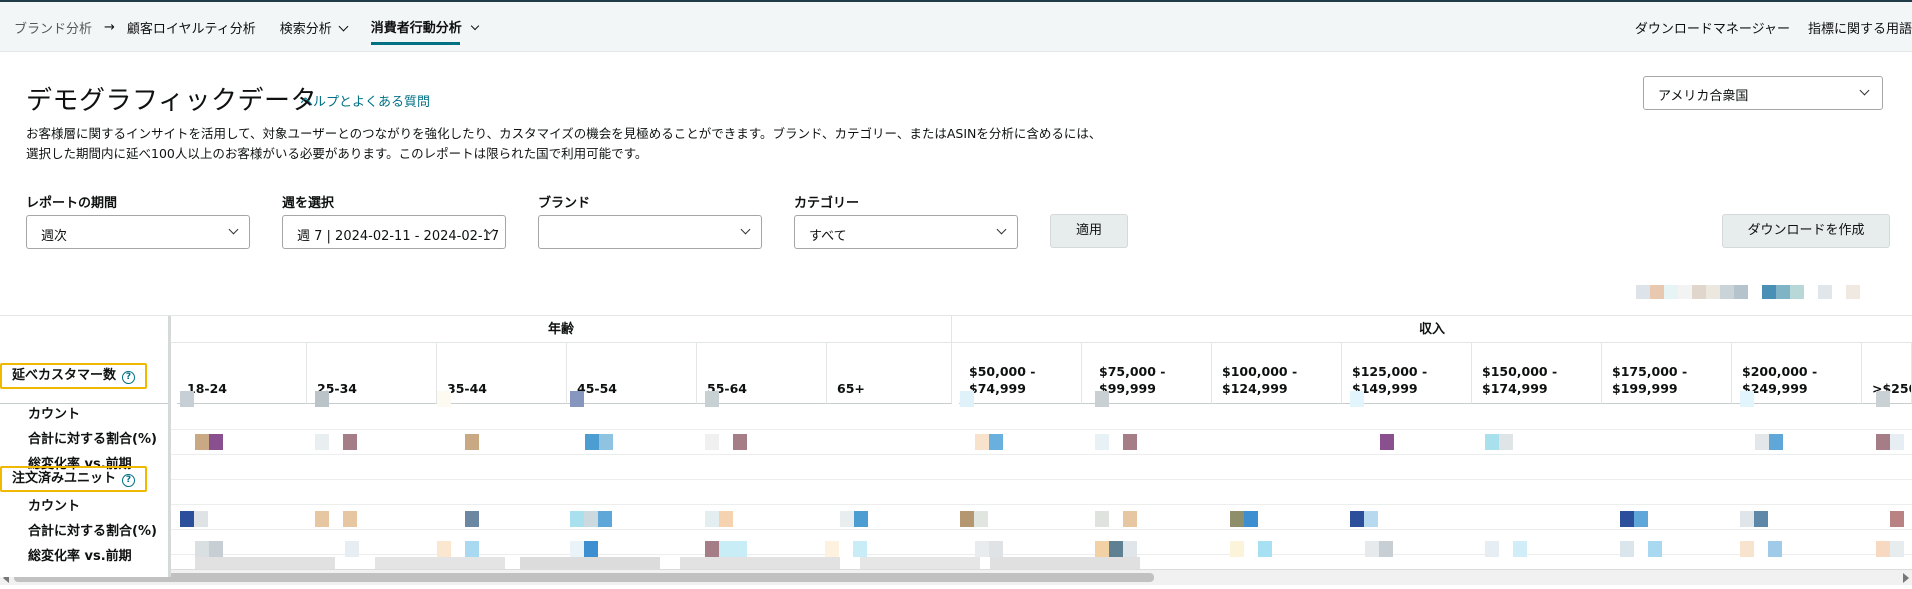  I want to click on column-header-age: 45-54, so click(632, 373).